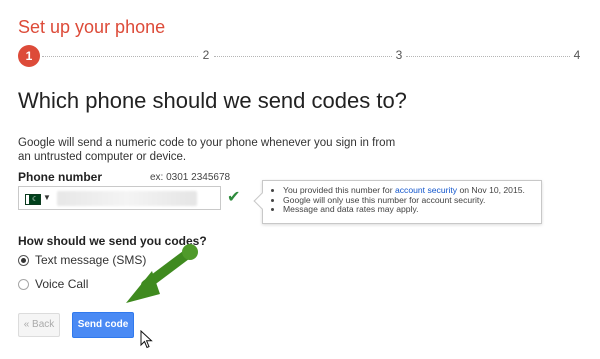 The width and height of the screenshot is (600, 359). Describe the element at coordinates (412, 210) in the screenshot. I see `tooltip-line-3: Message and data rates may apply.` at that location.